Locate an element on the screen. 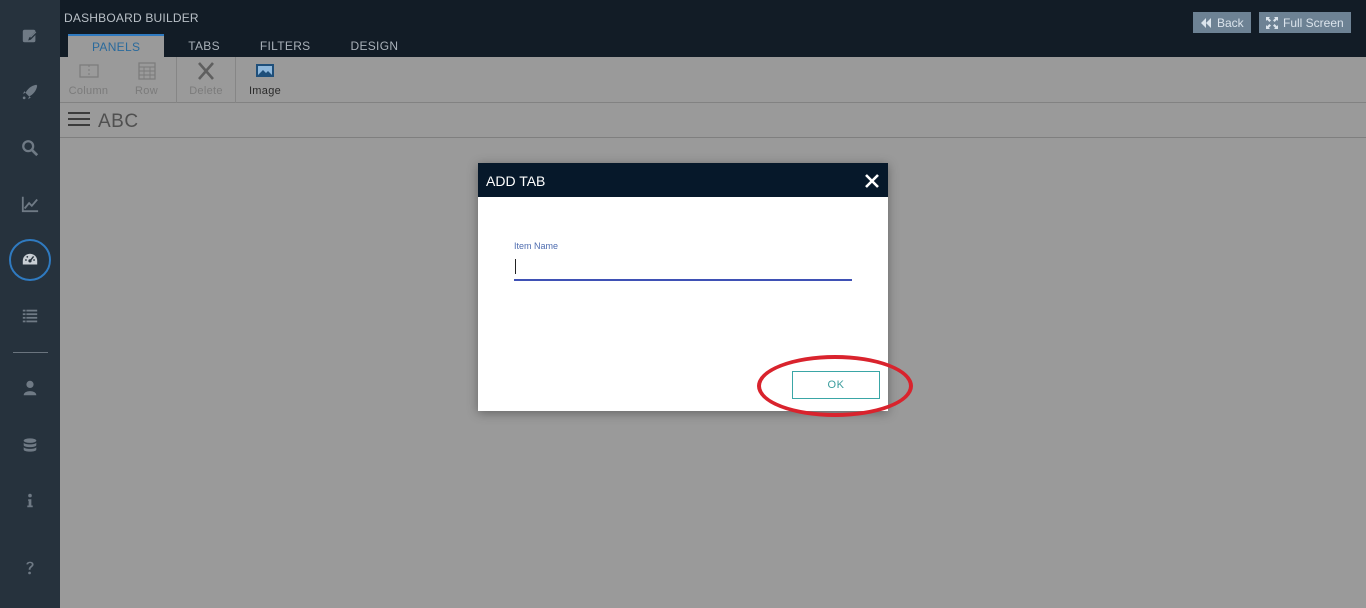  column-button: Column is located at coordinates (88, 80).